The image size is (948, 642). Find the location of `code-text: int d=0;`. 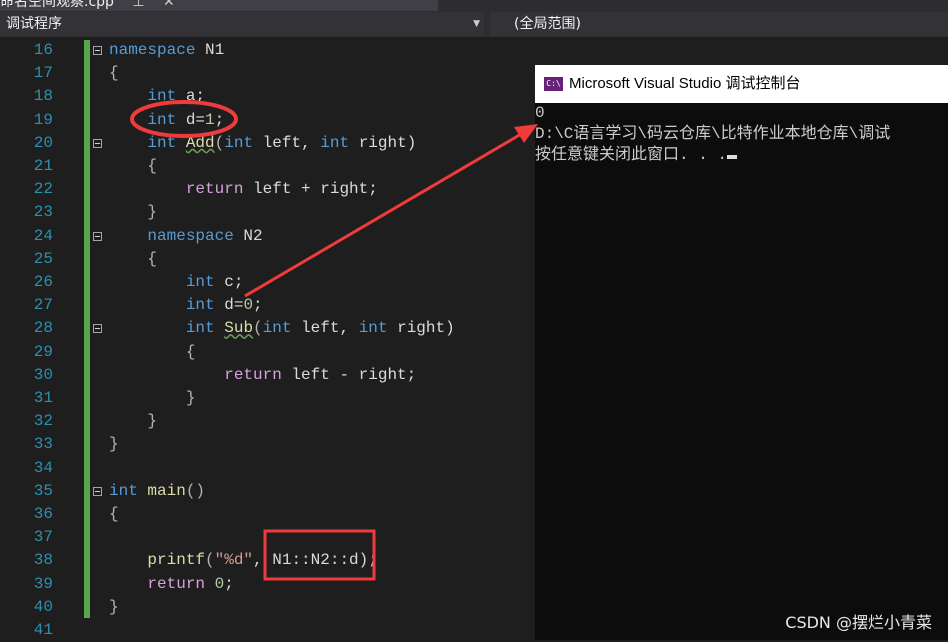

code-text: int d=0; is located at coordinates (186, 305).